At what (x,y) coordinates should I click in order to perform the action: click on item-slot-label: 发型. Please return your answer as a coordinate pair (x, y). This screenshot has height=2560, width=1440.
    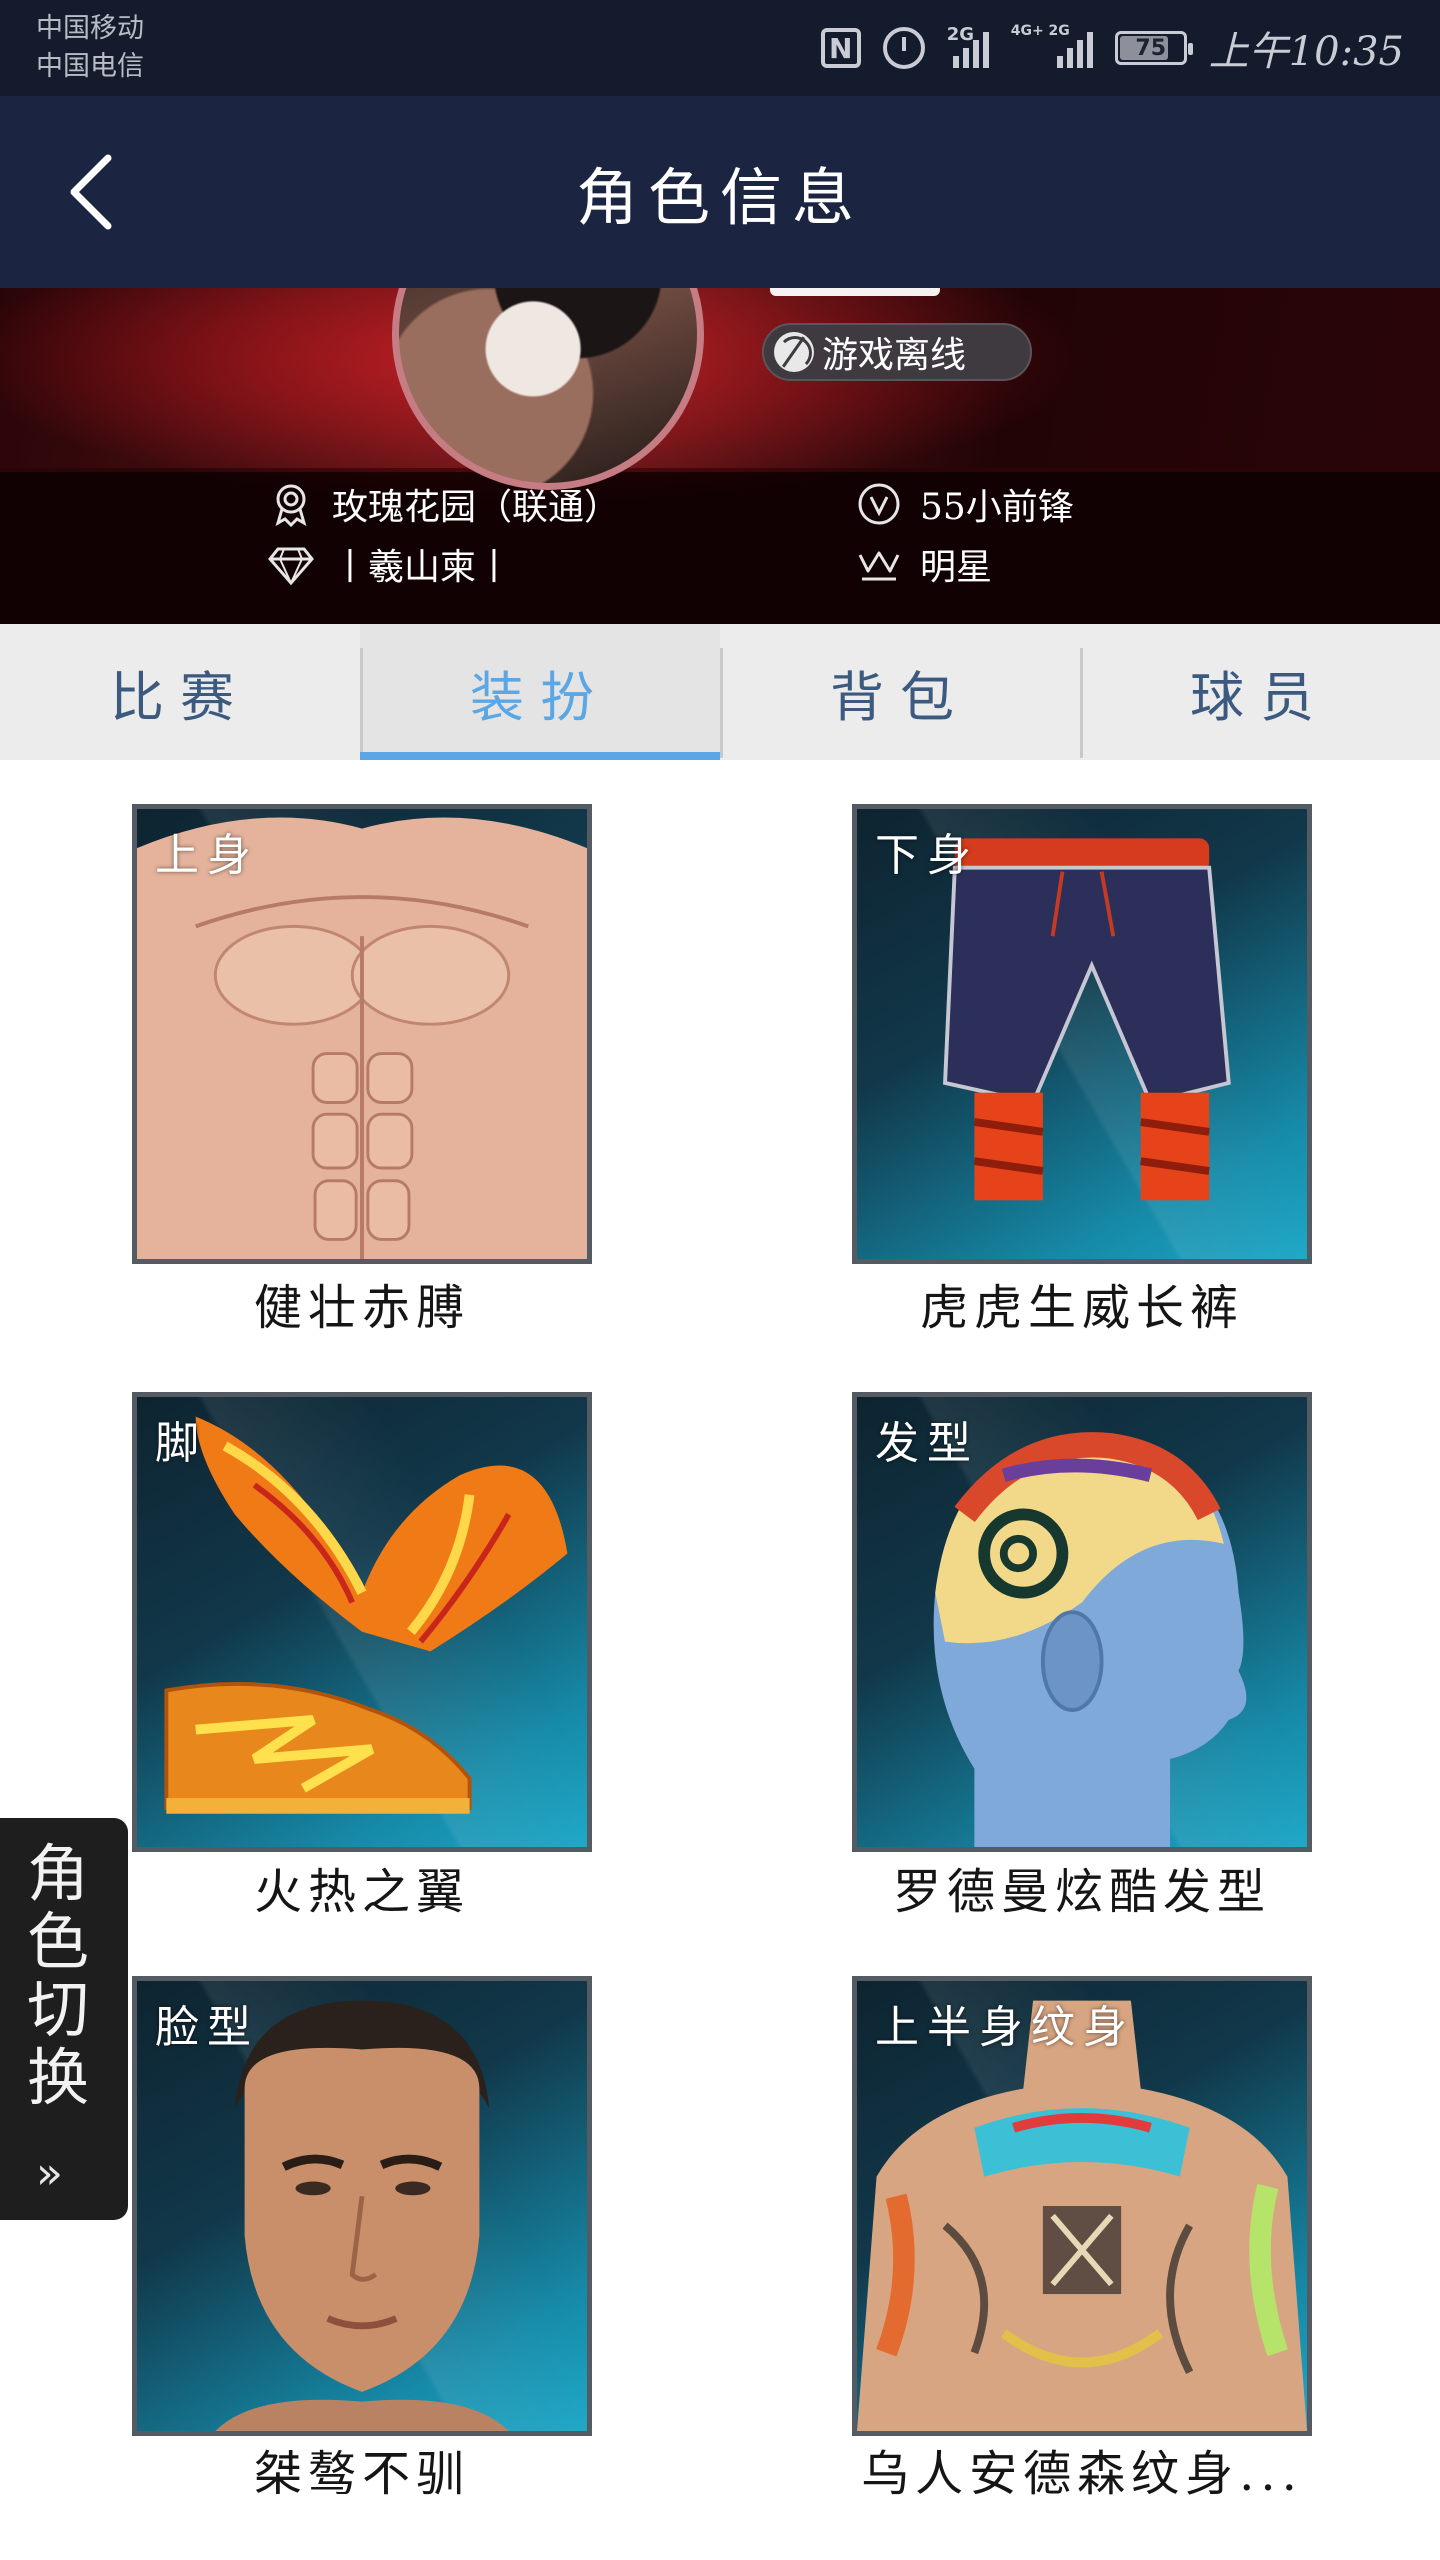
    Looking at the image, I should click on (927, 1443).